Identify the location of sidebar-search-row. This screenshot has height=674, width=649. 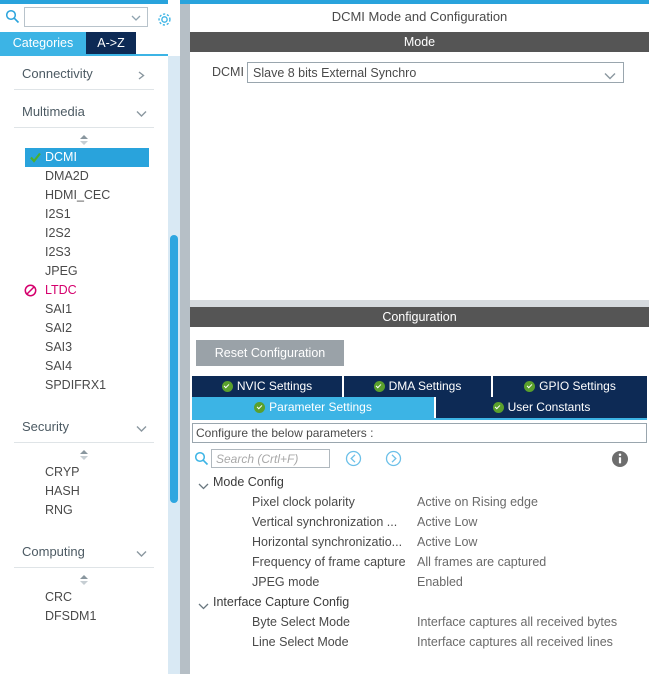
(85, 17).